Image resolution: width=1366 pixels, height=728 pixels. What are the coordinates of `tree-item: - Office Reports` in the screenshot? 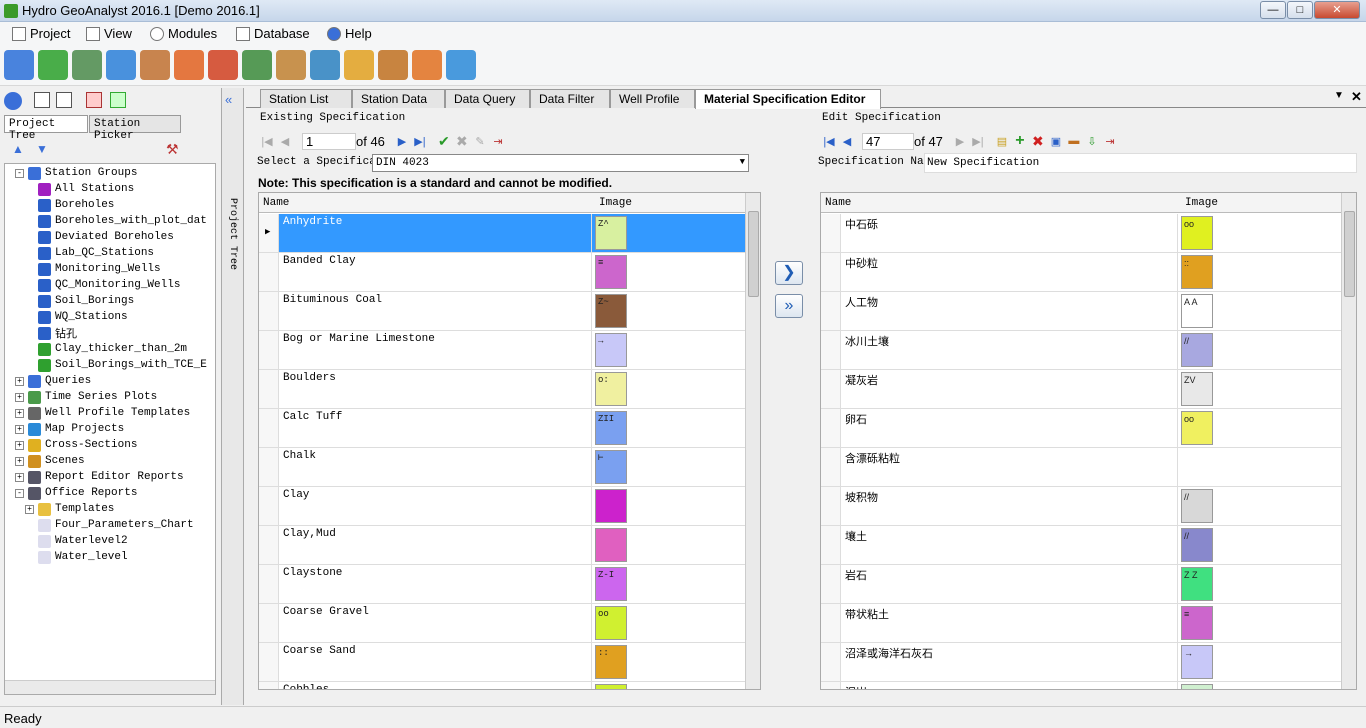 It's located at (76, 493).